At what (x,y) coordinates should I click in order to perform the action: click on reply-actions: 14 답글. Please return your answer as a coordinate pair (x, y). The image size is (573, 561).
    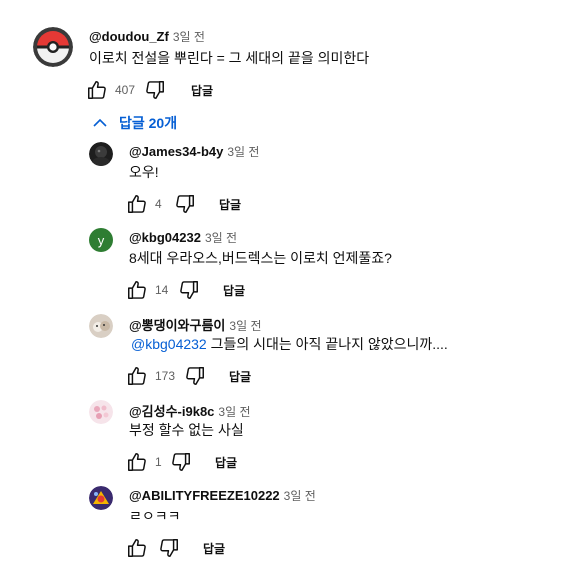
    Looking at the image, I should click on (185, 290).